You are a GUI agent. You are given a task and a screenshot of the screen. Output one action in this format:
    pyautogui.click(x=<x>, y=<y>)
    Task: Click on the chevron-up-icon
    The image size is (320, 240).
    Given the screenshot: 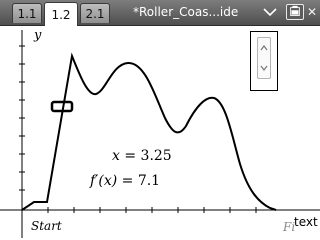 What is the action you would take?
    pyautogui.click(x=264, y=48)
    